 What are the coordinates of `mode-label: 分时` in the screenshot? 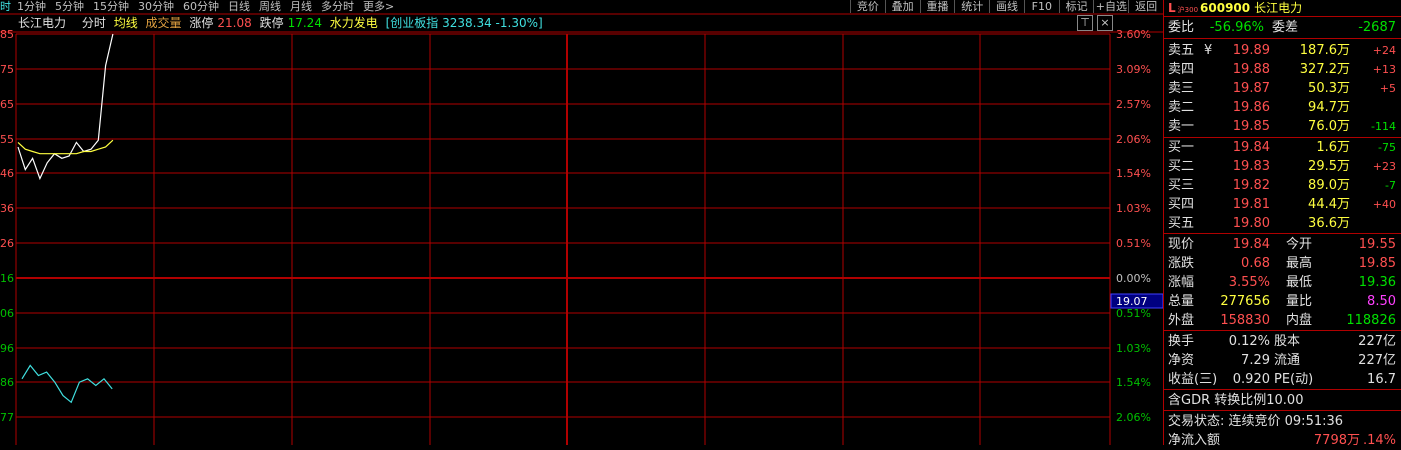 It's located at (94, 23).